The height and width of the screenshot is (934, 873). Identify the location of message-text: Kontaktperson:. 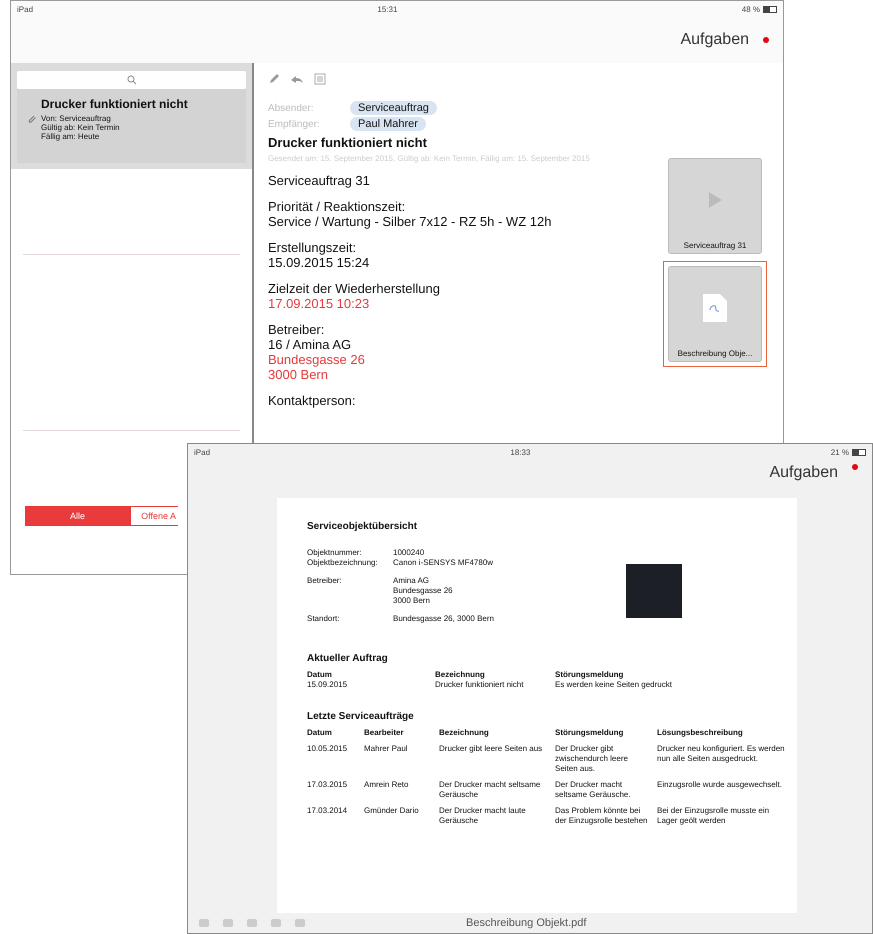
(312, 400).